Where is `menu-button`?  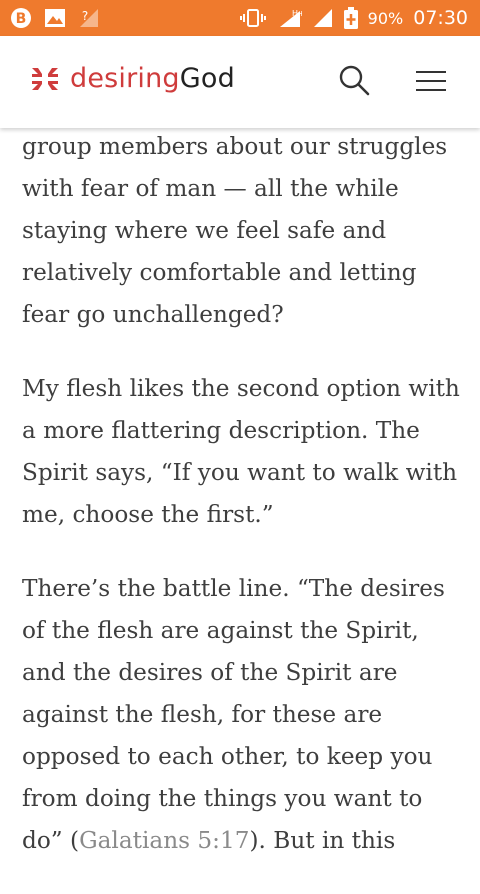 menu-button is located at coordinates (431, 81).